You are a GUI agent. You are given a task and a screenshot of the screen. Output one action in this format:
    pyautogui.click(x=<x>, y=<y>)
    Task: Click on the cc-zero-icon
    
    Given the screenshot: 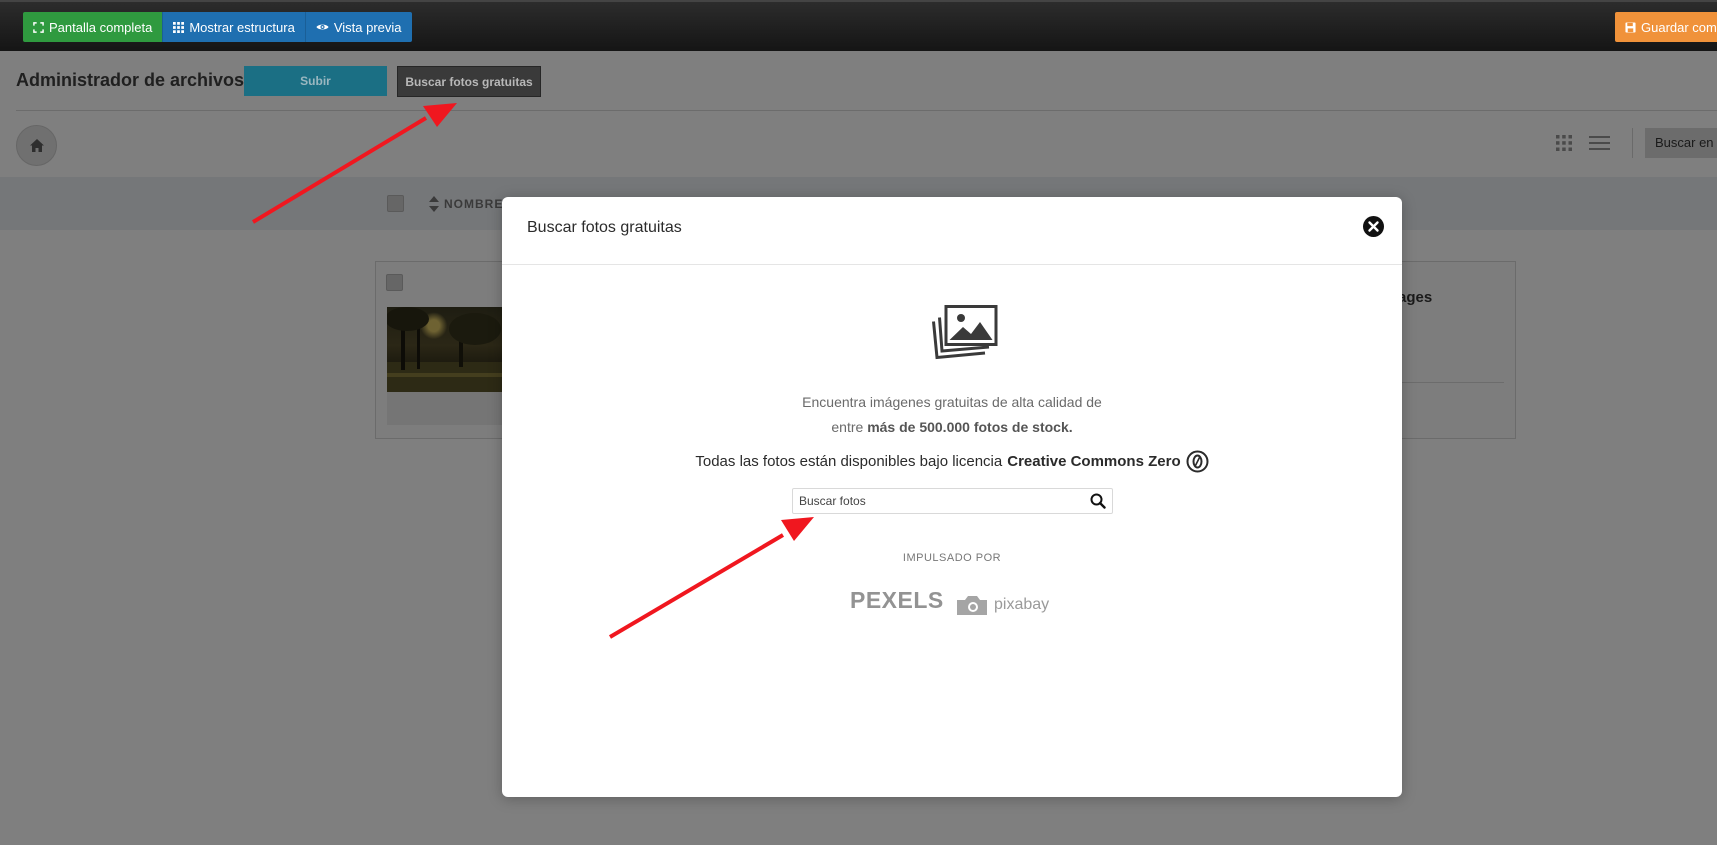 What is the action you would take?
    pyautogui.click(x=1197, y=461)
    